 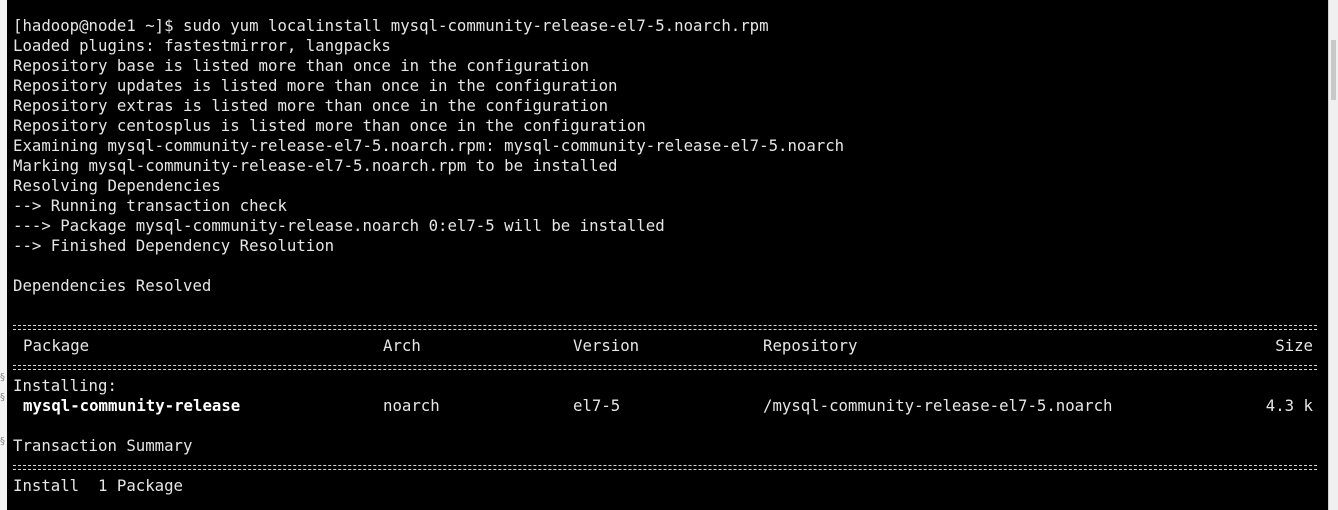 I want to click on row-package: mysql-community-release, so click(x=132, y=405).